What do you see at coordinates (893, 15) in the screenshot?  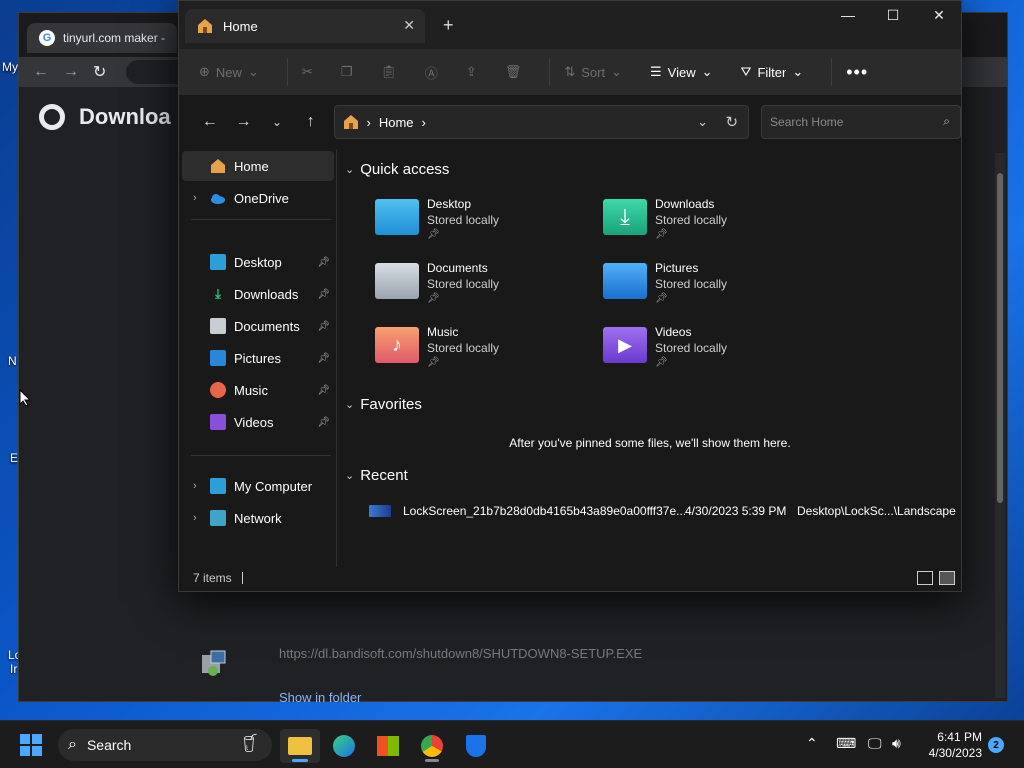 I see `maximize-button: ☐` at bounding box center [893, 15].